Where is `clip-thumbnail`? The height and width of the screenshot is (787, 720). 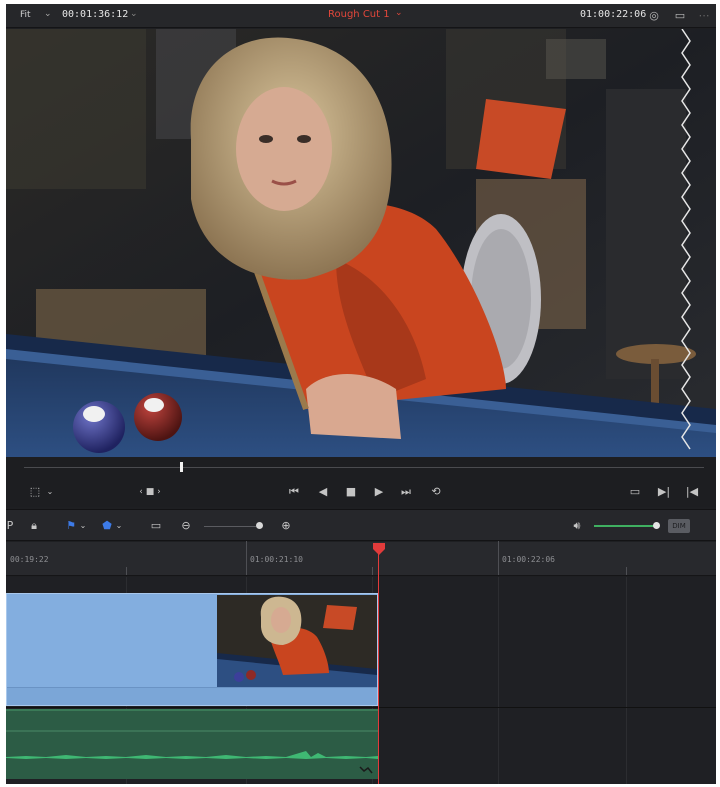
clip-thumbnail is located at coordinates (297, 641).